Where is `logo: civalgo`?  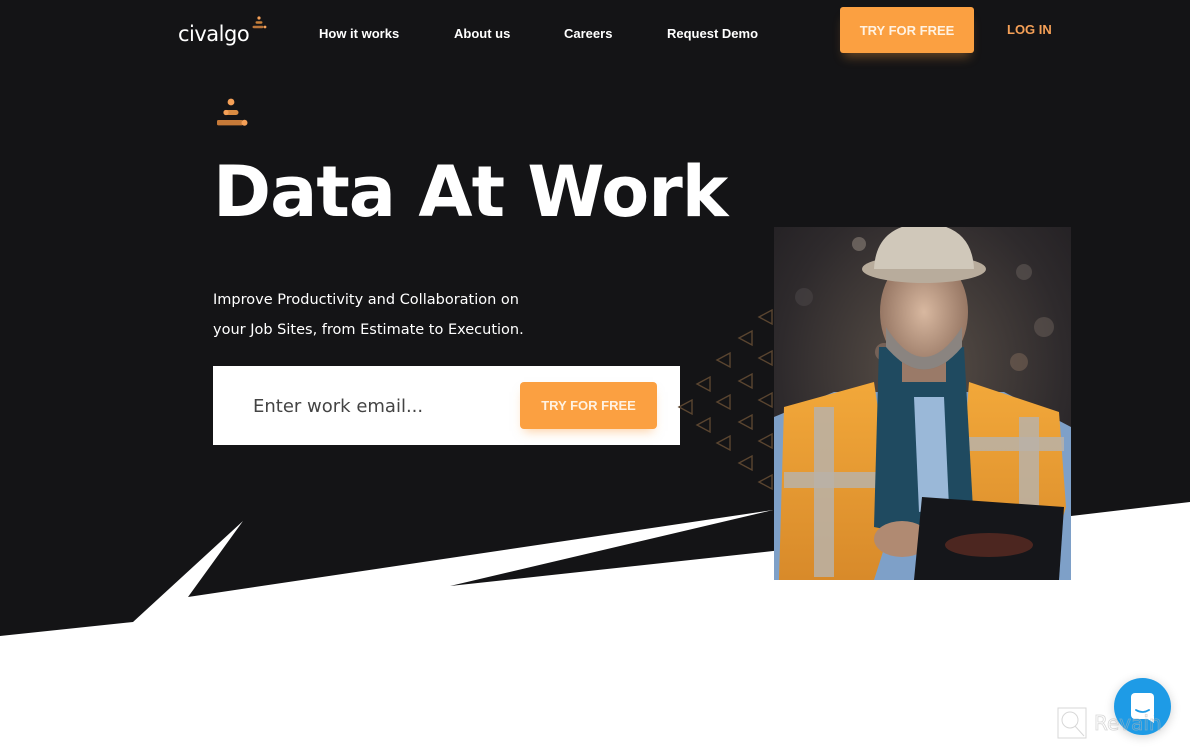
logo: civalgo is located at coordinates (222, 32).